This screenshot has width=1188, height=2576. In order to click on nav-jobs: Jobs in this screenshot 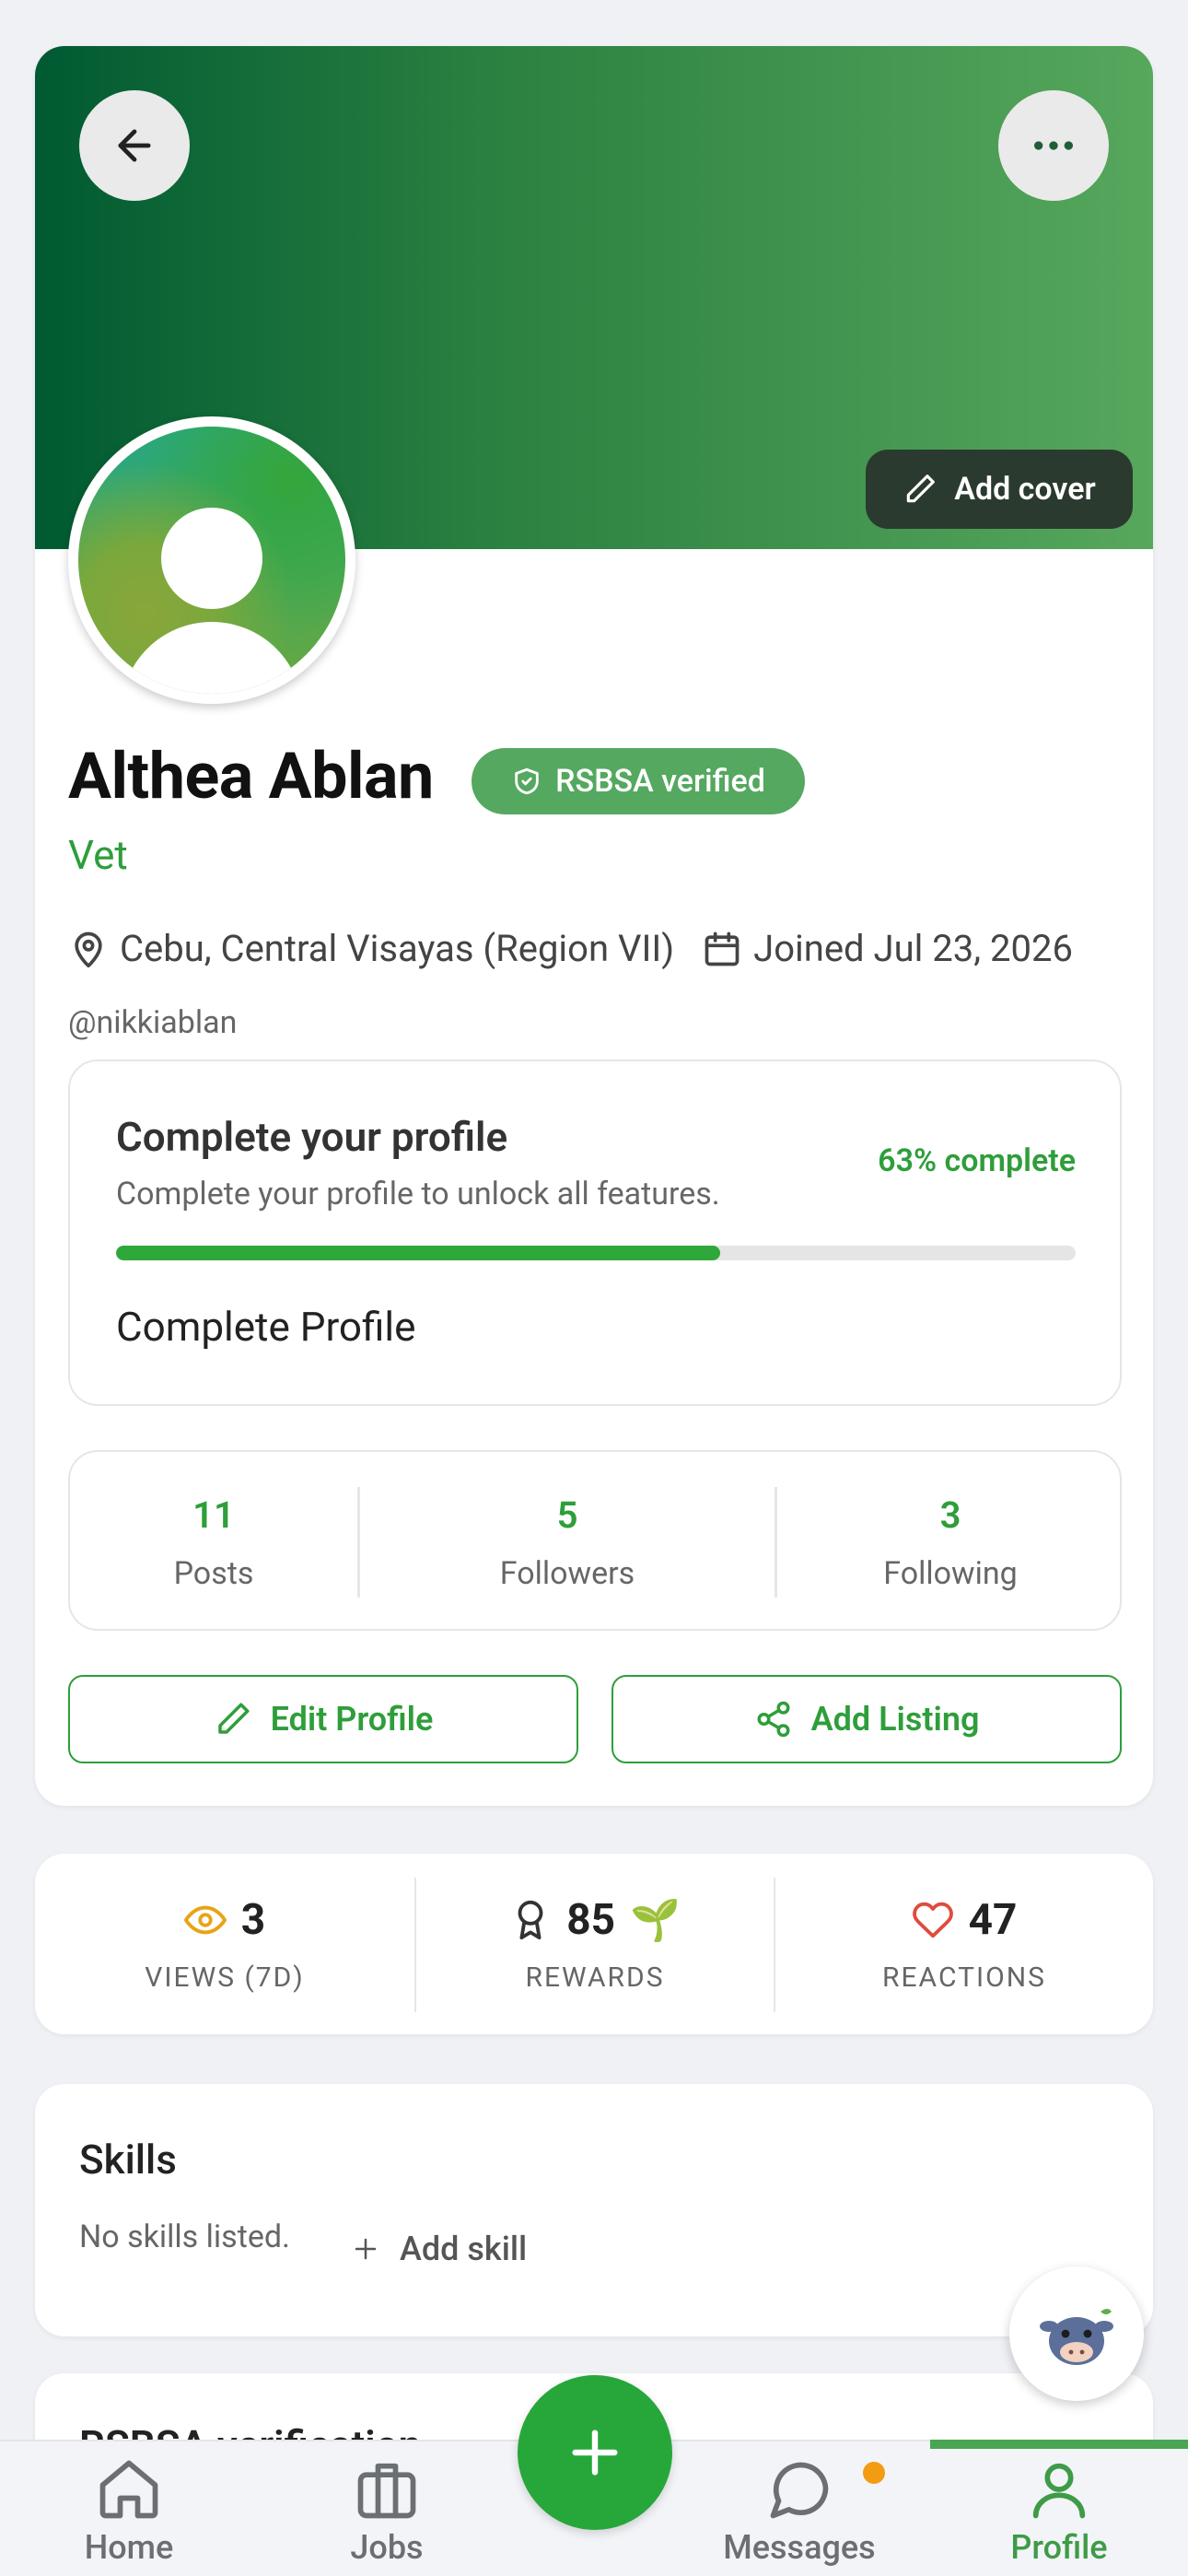, I will do `click(387, 2508)`.